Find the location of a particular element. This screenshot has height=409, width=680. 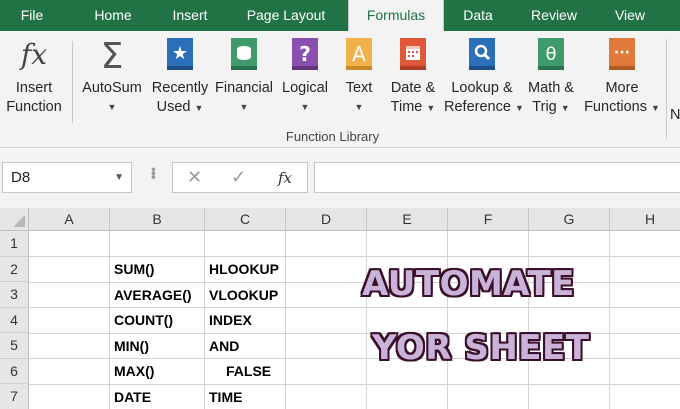

row-header-4: 4 is located at coordinates (14, 320).